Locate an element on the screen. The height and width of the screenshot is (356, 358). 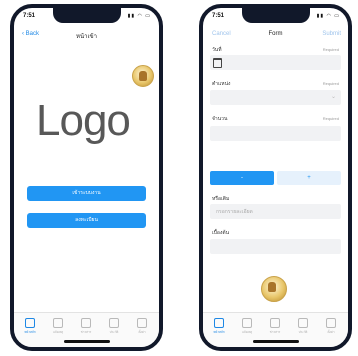
field-label-extra: เบื้องต้น is located at coordinates (220, 233).